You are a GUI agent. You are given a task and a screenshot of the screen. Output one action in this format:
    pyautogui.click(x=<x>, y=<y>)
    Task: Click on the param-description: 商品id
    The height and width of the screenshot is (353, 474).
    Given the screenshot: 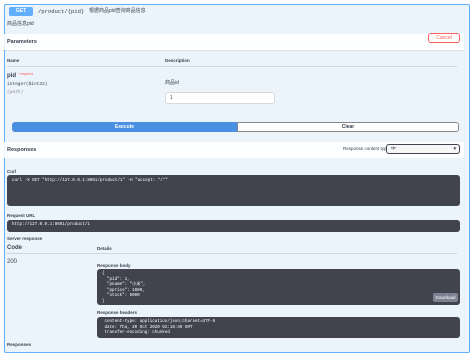 What is the action you would take?
    pyautogui.click(x=172, y=83)
    